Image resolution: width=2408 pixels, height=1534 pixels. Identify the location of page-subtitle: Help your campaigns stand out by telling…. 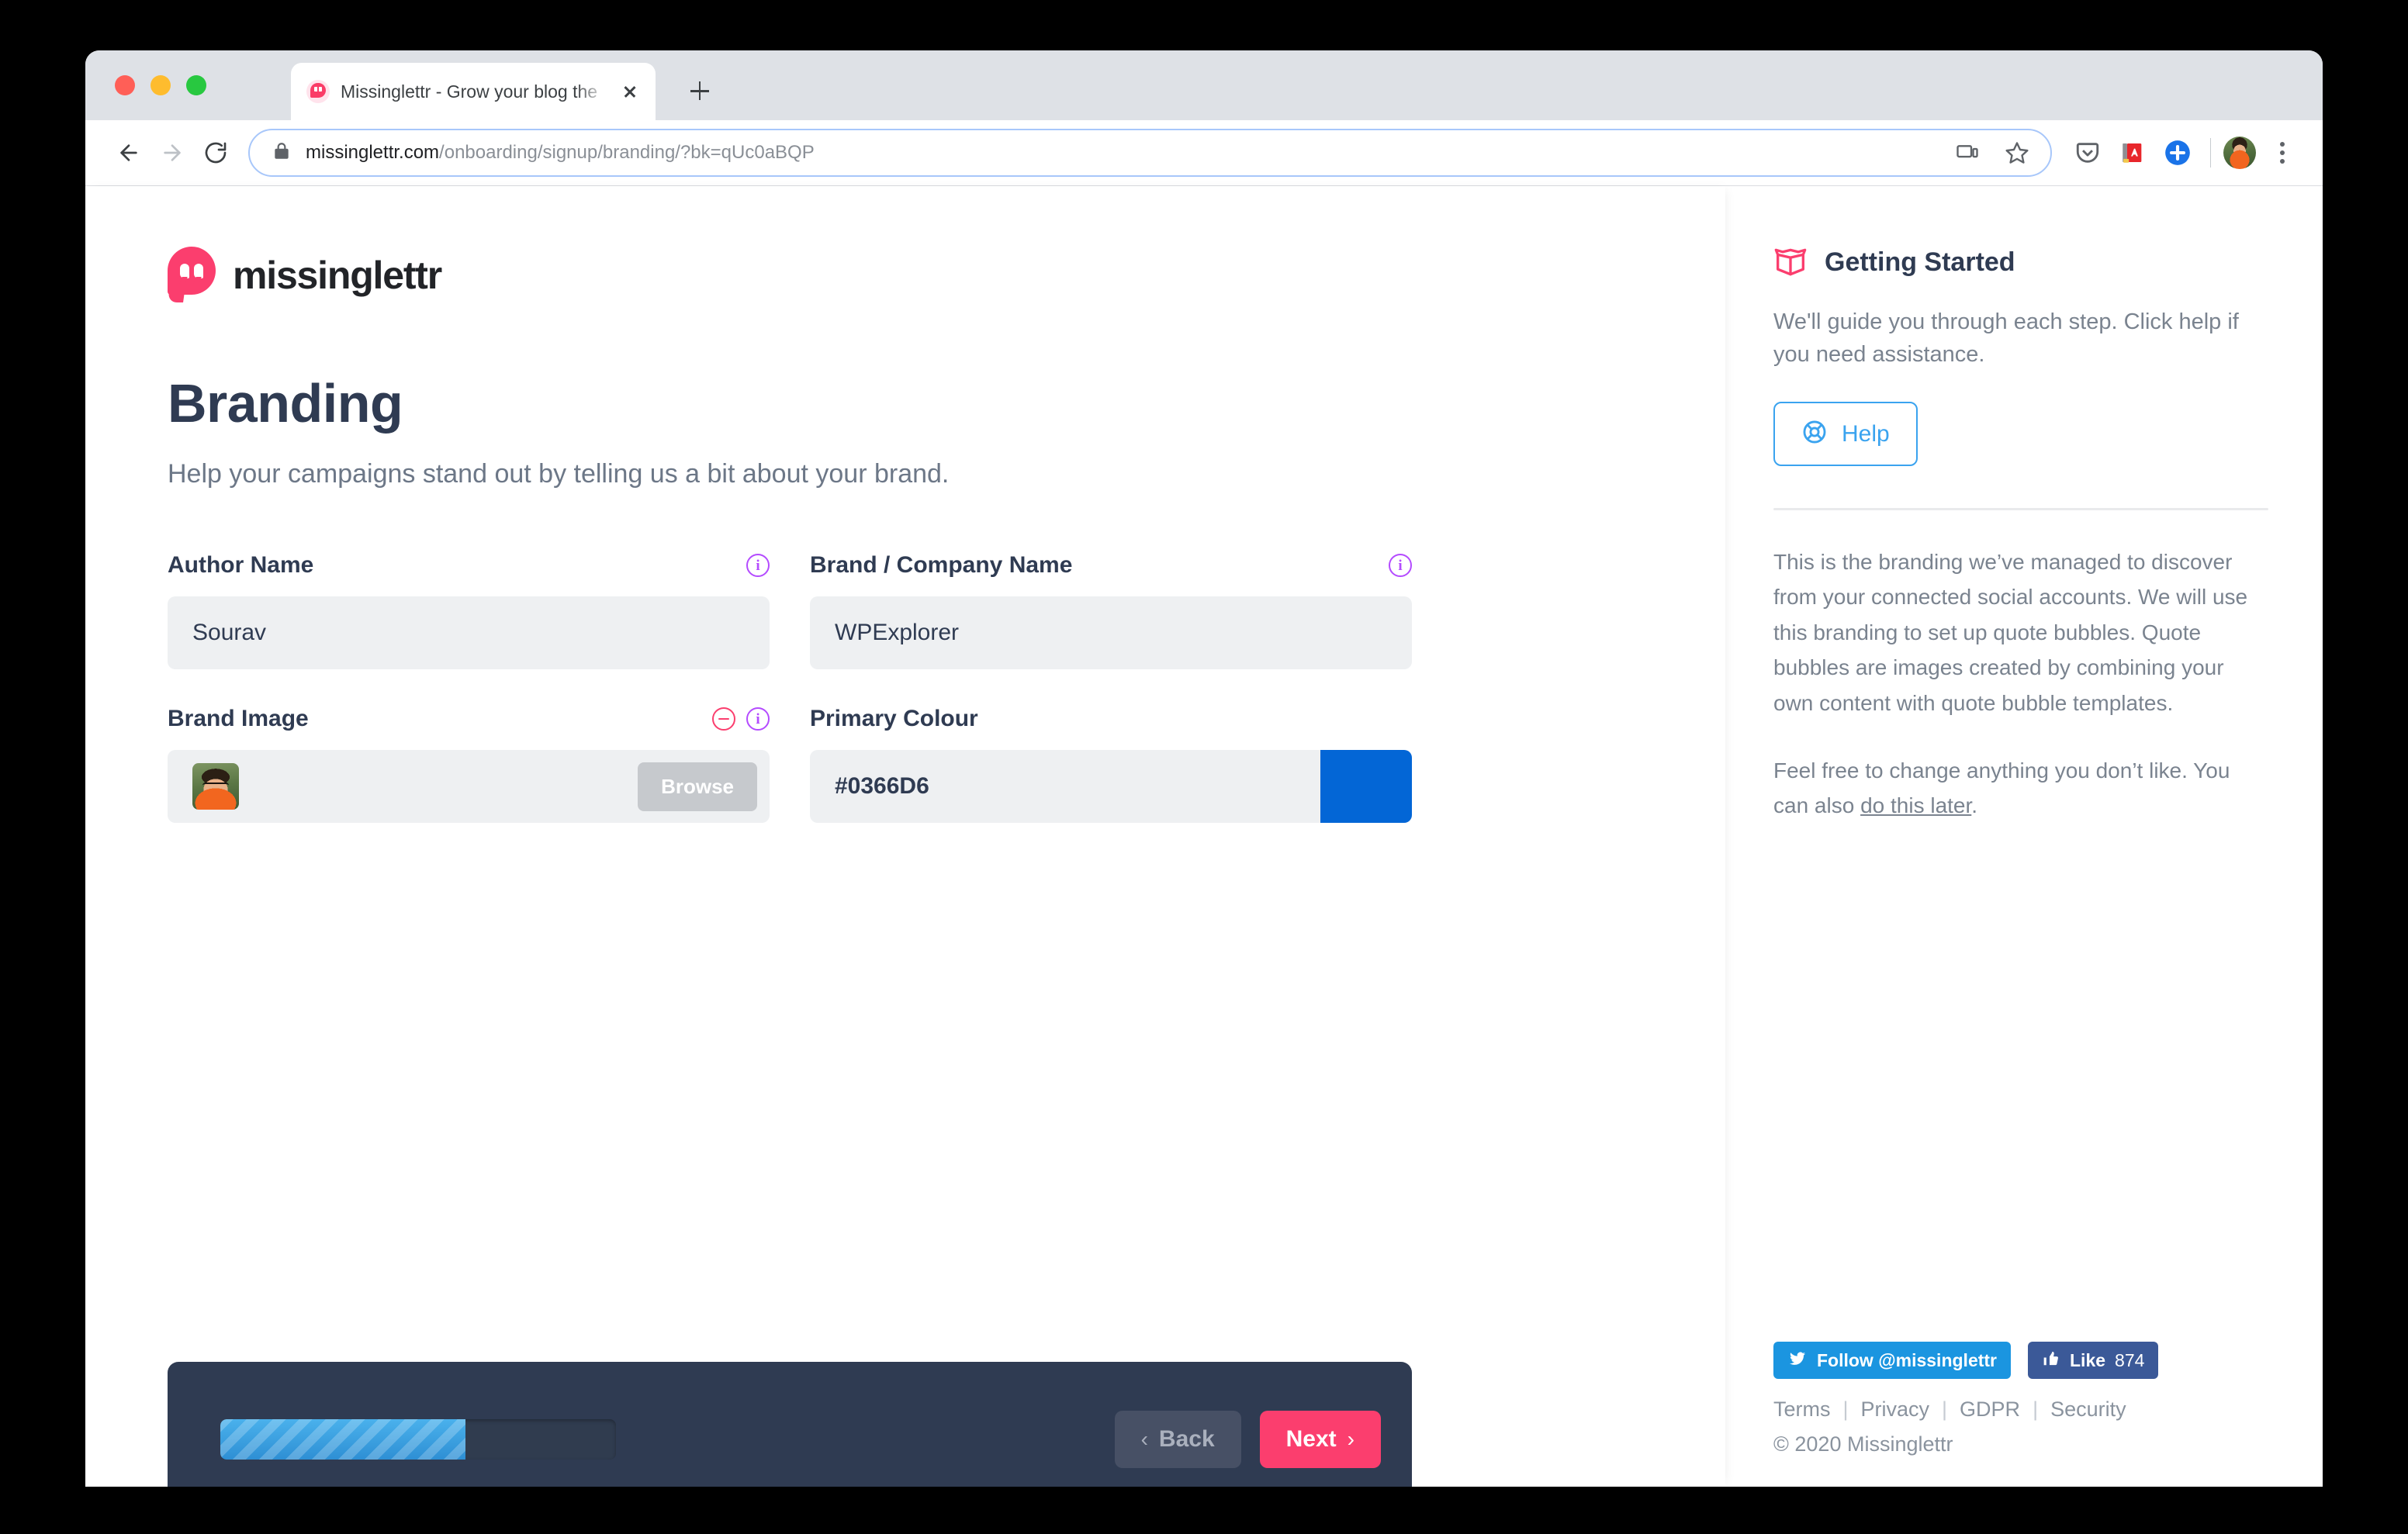
(559, 474).